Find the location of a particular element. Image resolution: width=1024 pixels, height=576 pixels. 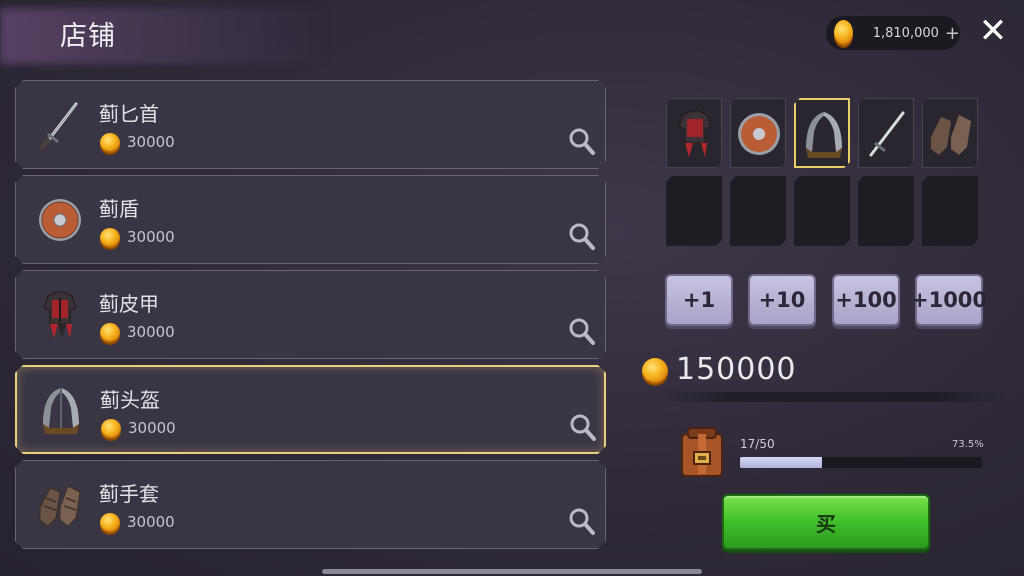

currency-display: 1,810,000 + is located at coordinates (893, 33).